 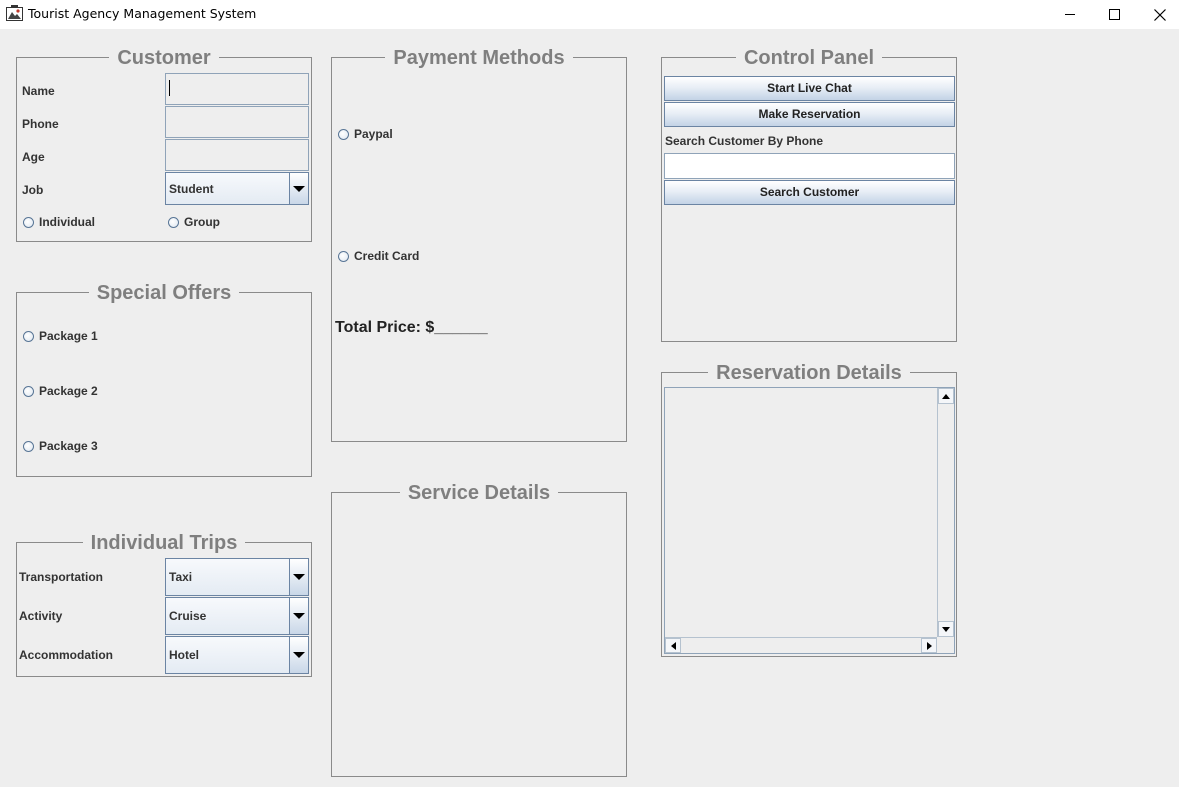 I want to click on control-panel-title: Control Panel, so click(x=808, y=58).